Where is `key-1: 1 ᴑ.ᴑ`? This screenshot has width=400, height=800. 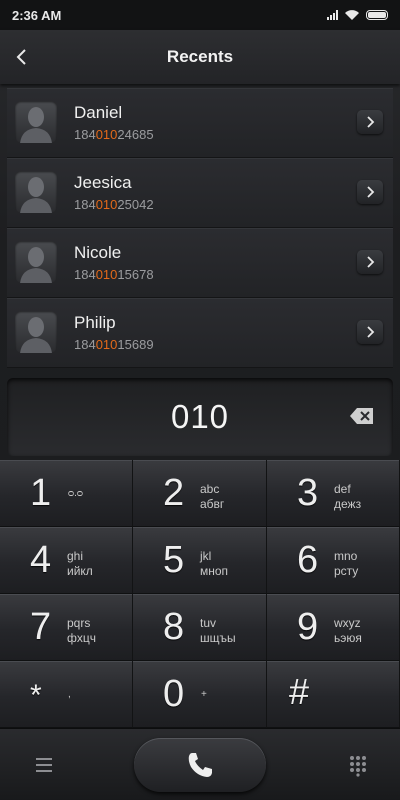 key-1: 1 ᴑ.ᴑ is located at coordinates (66, 493).